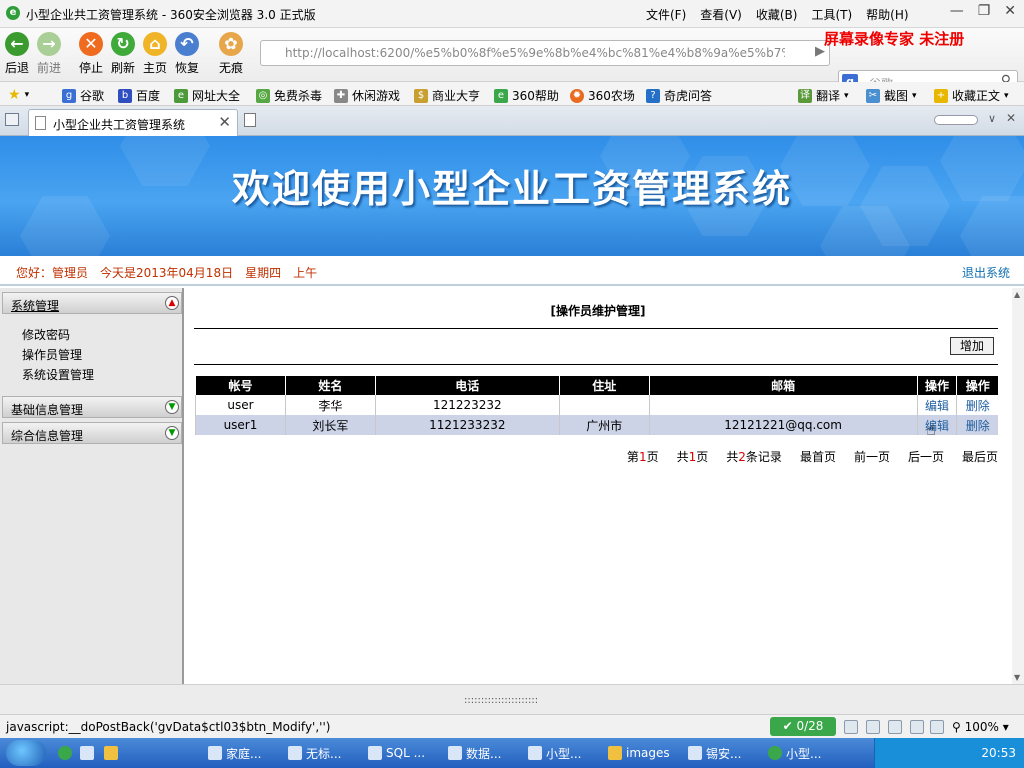 This screenshot has height=768, width=1024. What do you see at coordinates (639, 753) in the screenshot?
I see `taskbar-item: images` at bounding box center [639, 753].